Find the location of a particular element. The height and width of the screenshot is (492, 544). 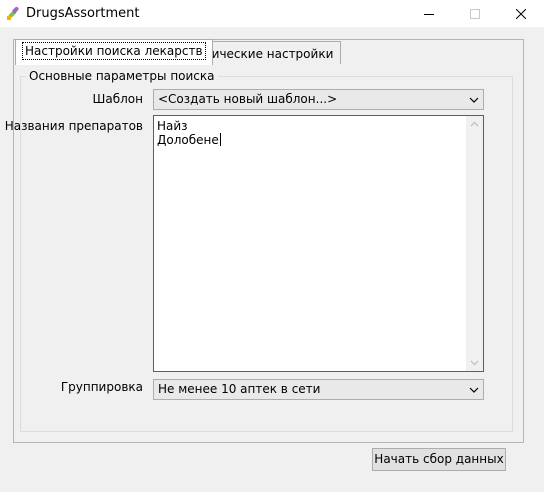

drug-name-line-with-caret: Долобене is located at coordinates (189, 140).